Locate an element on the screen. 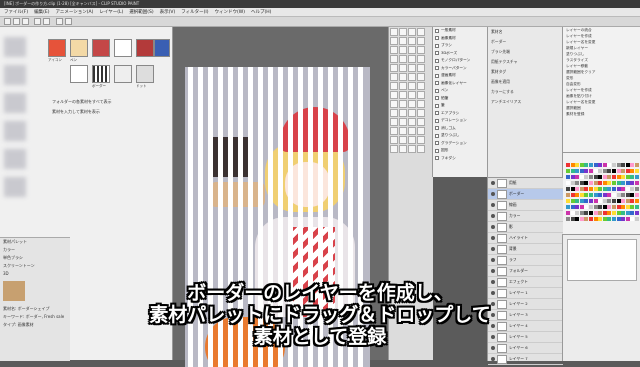 Image resolution: width=640 pixels, height=367 pixels. subtool-item: 画像化レイヤー is located at coordinates (460, 84).